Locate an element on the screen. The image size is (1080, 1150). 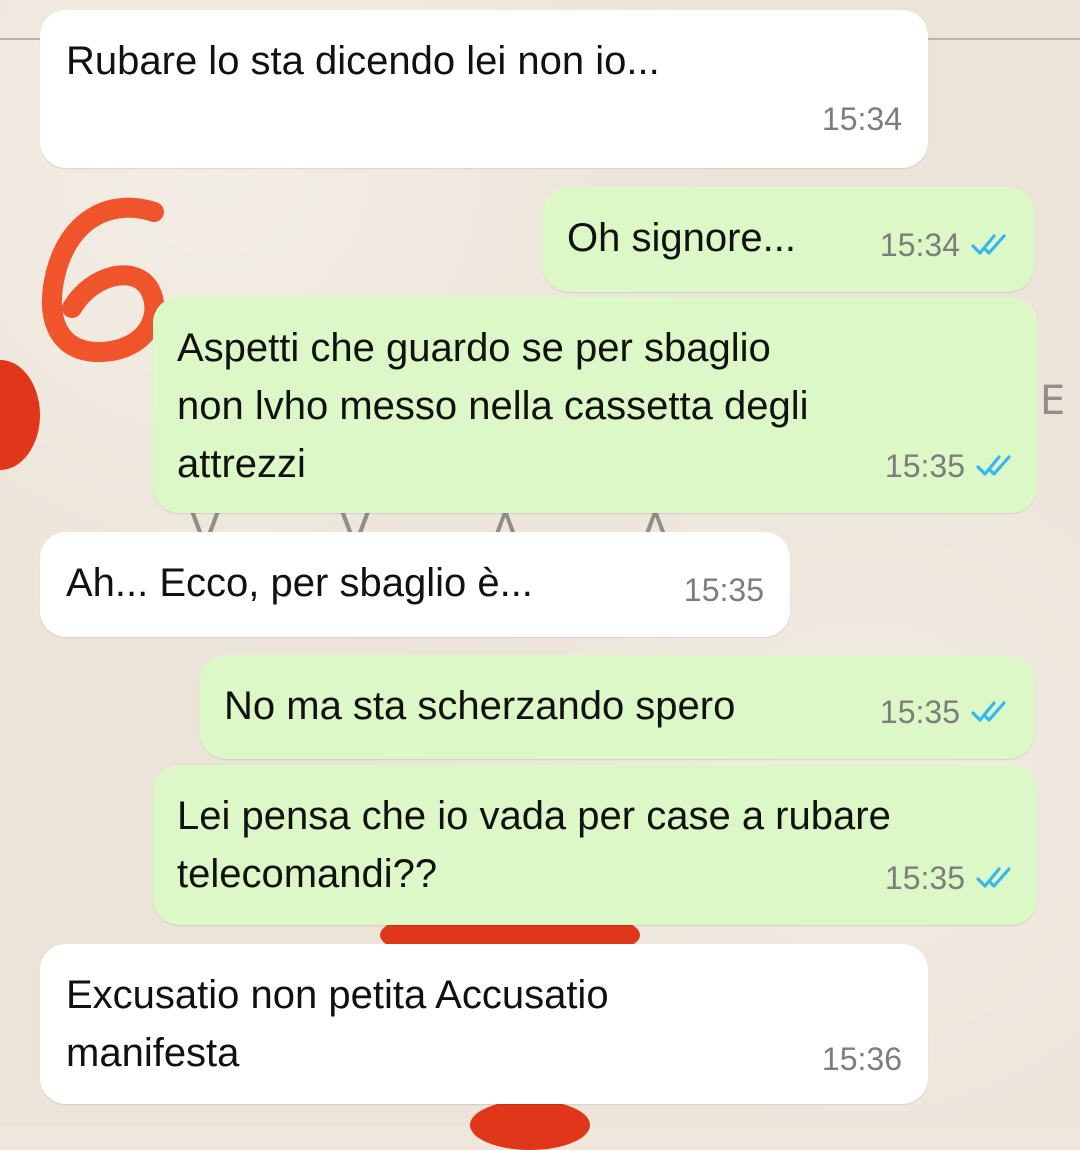
message-text-line: Lei pensa che io vada per case a rubare is located at coordinates (534, 816).